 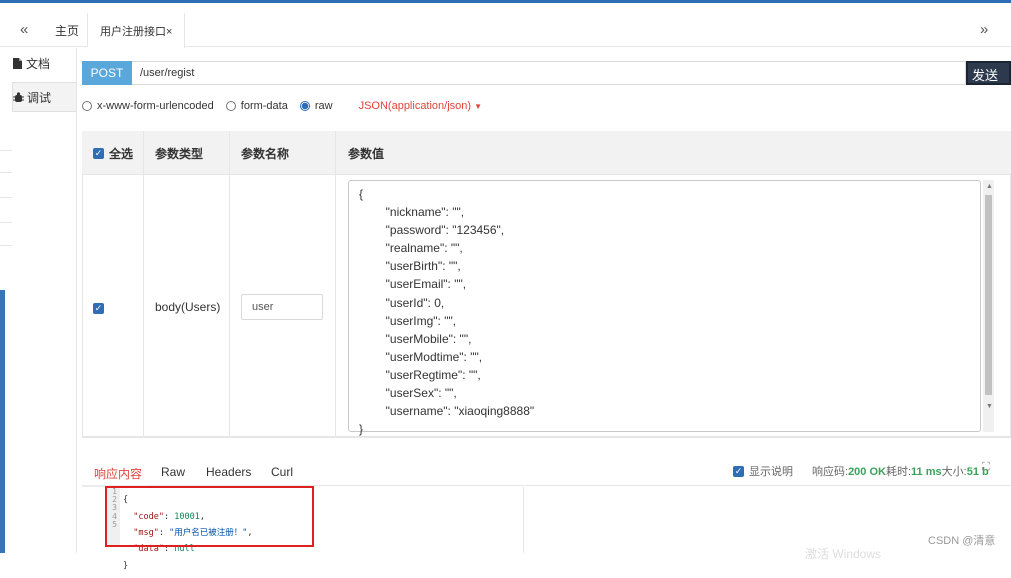 I want to click on json-line: {, so click(x=361, y=194).